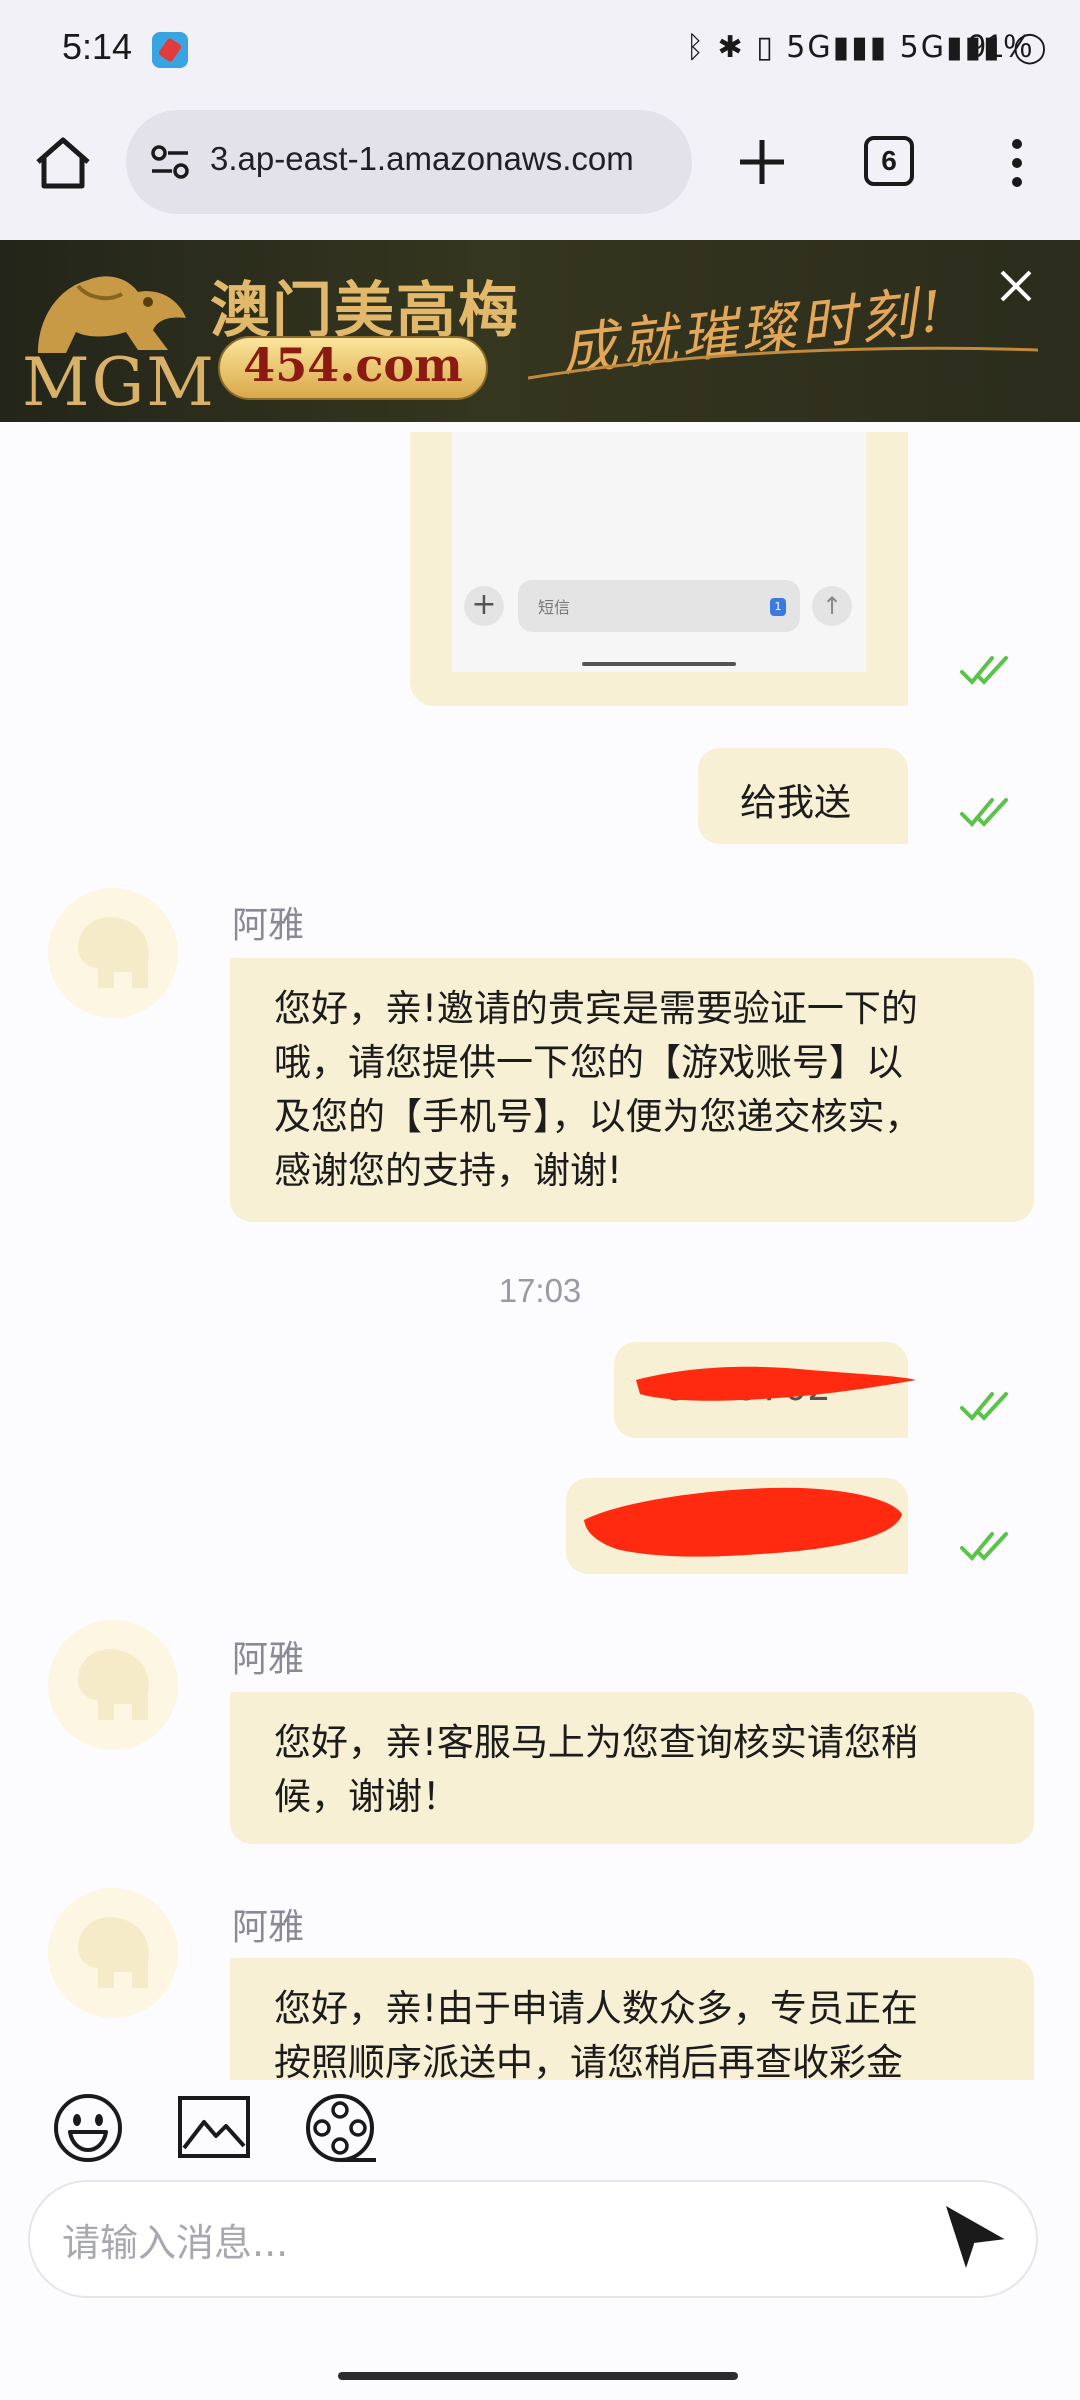 Image resolution: width=1080 pixels, height=2400 pixels. Describe the element at coordinates (795, 802) in the screenshot. I see `message-text: 给我送` at that location.